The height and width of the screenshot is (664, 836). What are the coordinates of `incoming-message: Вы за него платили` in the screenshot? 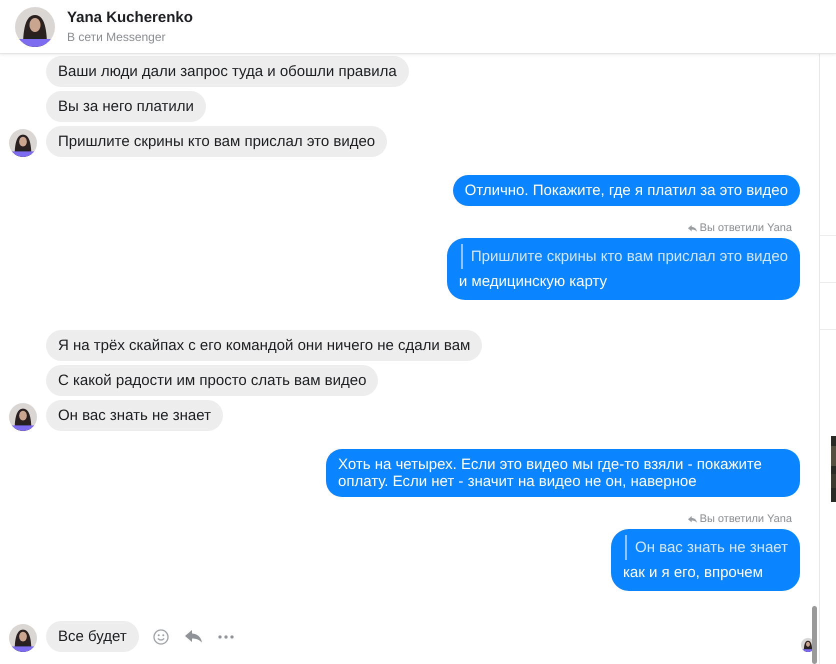 It's located at (126, 106).